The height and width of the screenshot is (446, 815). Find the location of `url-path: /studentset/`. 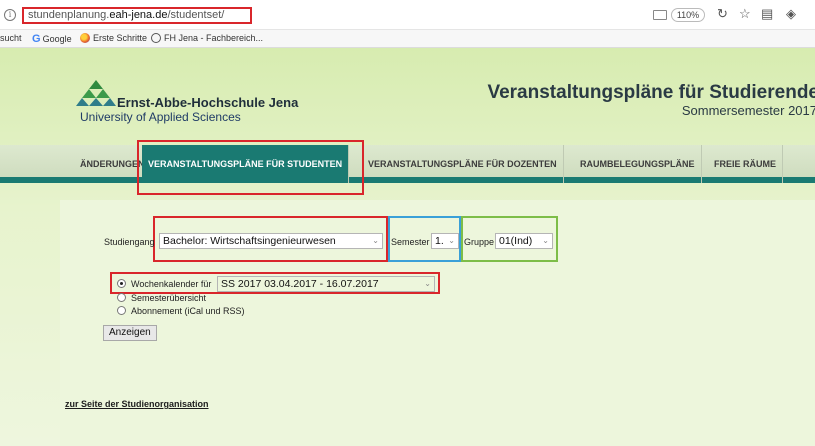

url-path: /studentset/ is located at coordinates (196, 15).